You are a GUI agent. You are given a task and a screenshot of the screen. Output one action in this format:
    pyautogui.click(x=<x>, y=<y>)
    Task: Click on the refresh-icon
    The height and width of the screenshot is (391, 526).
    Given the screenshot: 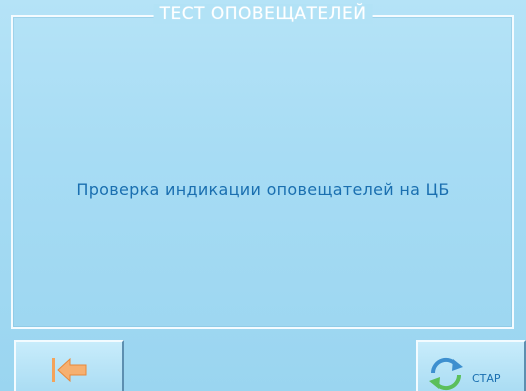 What is the action you would take?
    pyautogui.click(x=446, y=374)
    